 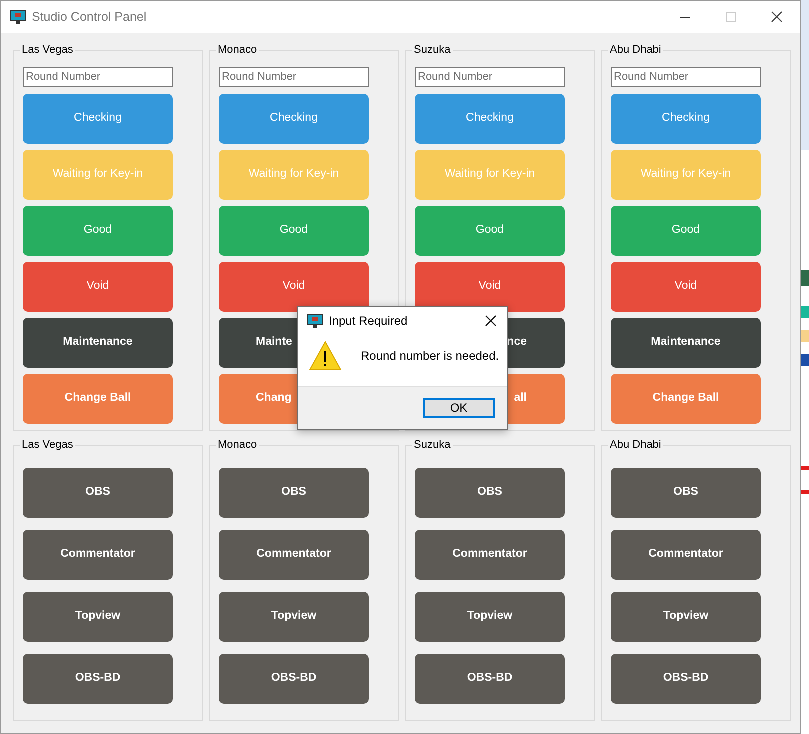 What do you see at coordinates (89, 17) in the screenshot?
I see `window-title: Studio Control Panel` at bounding box center [89, 17].